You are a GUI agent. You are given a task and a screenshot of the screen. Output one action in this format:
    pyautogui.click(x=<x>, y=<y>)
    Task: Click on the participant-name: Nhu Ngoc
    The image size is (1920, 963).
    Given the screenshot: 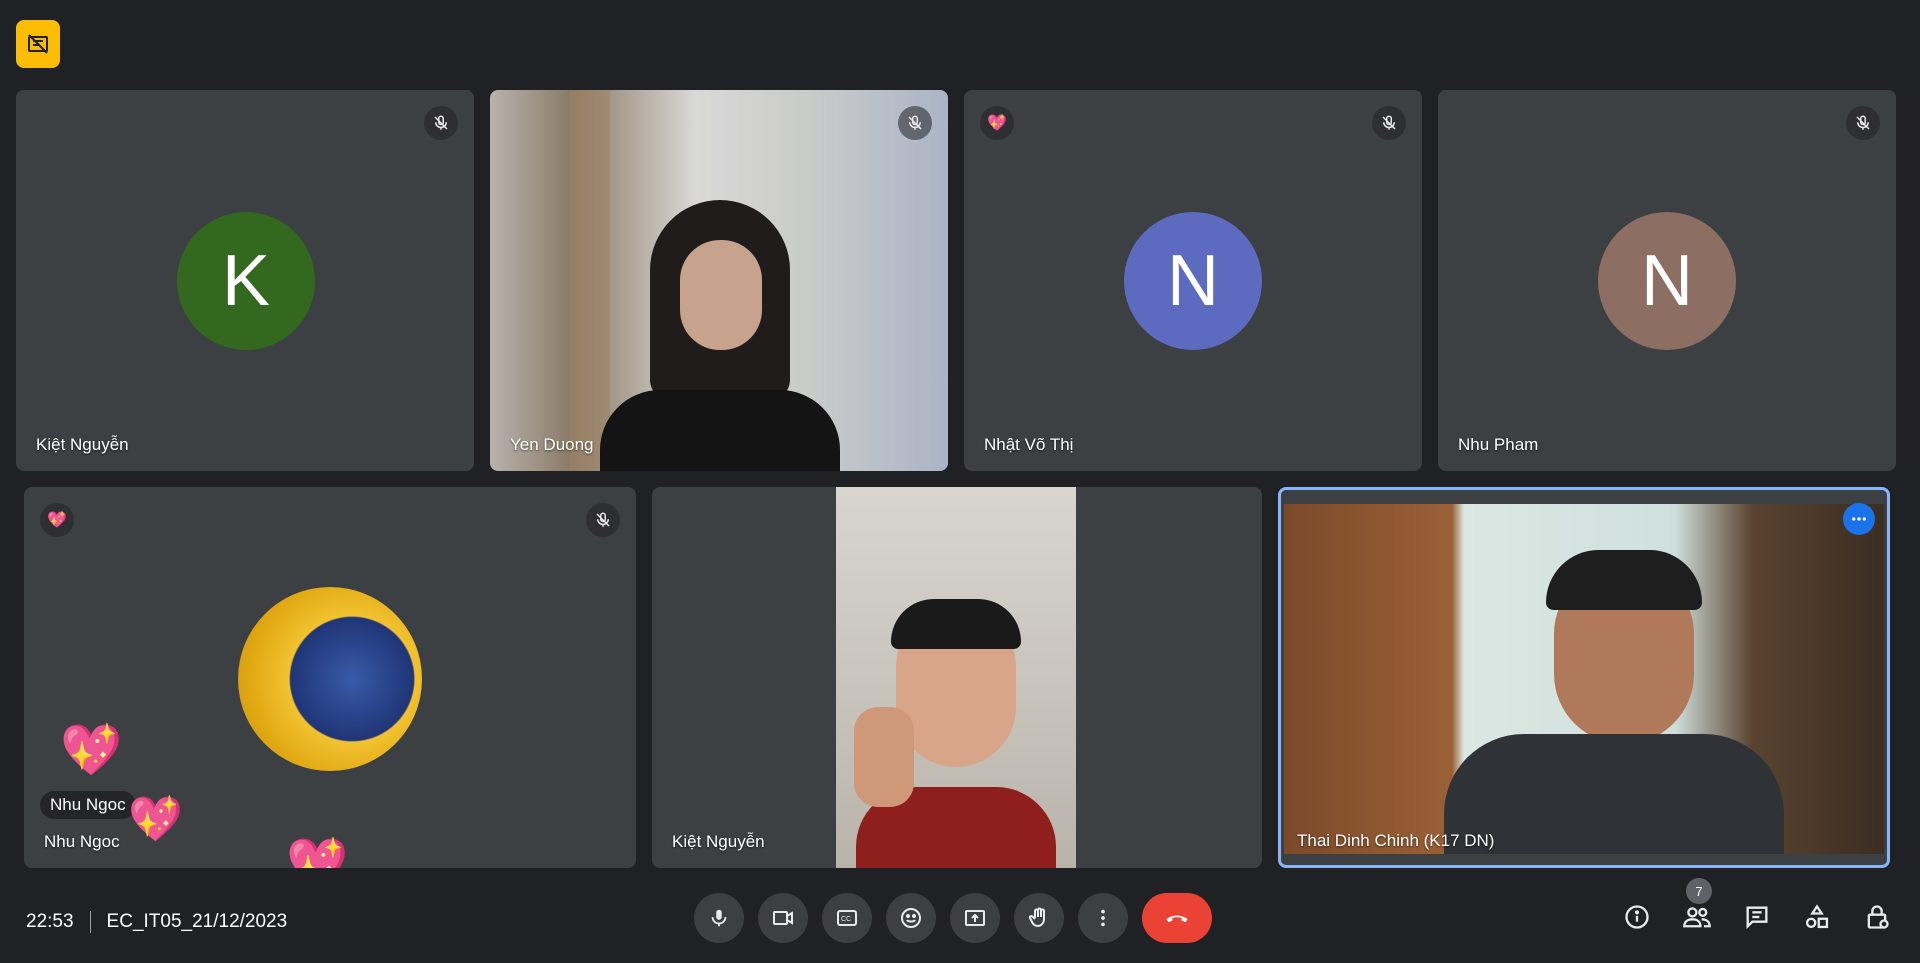 What is the action you would take?
    pyautogui.click(x=82, y=841)
    